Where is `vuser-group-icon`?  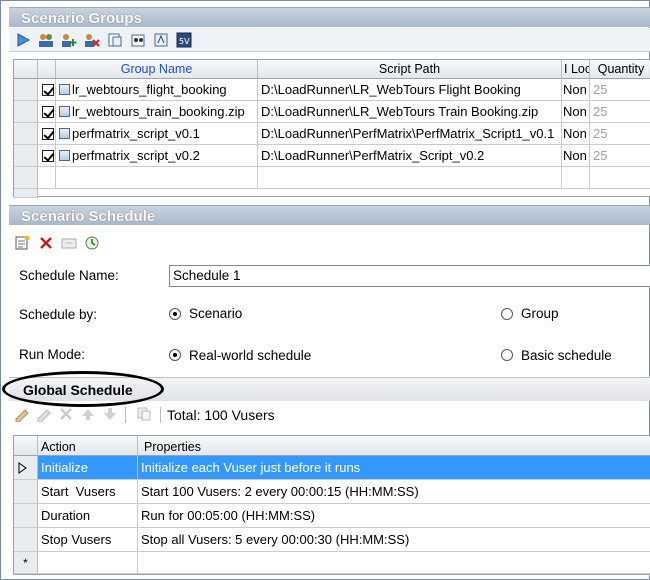
vuser-group-icon is located at coordinates (46, 40).